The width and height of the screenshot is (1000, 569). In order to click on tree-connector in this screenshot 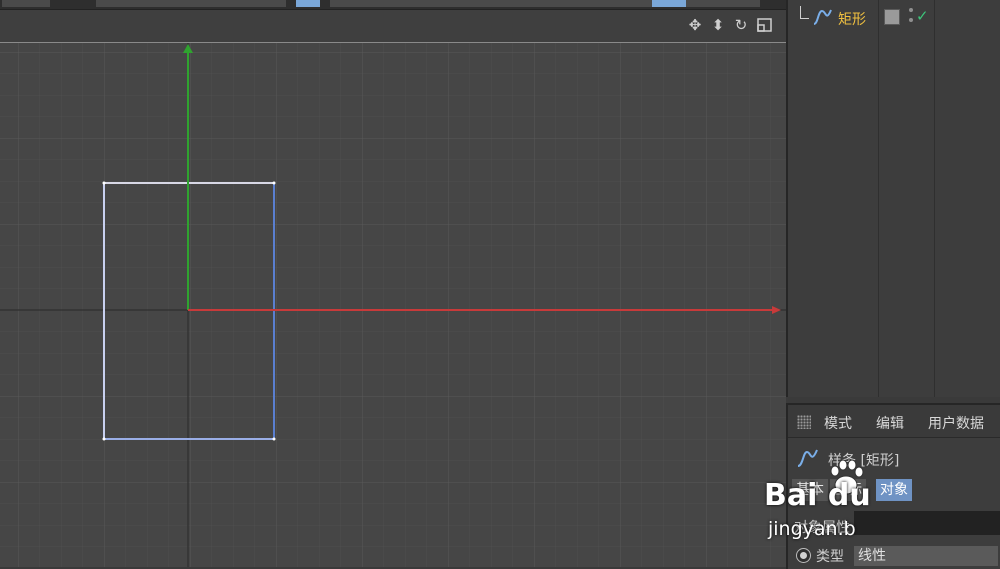, I will do `click(804, 12)`.